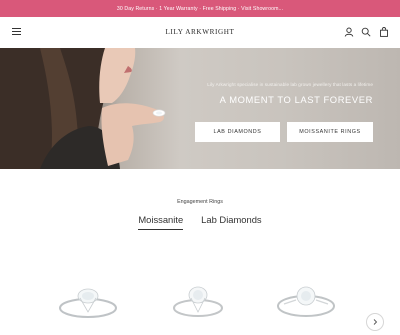  Describe the element at coordinates (384, 32) in the screenshot. I see `cart-icon` at that location.